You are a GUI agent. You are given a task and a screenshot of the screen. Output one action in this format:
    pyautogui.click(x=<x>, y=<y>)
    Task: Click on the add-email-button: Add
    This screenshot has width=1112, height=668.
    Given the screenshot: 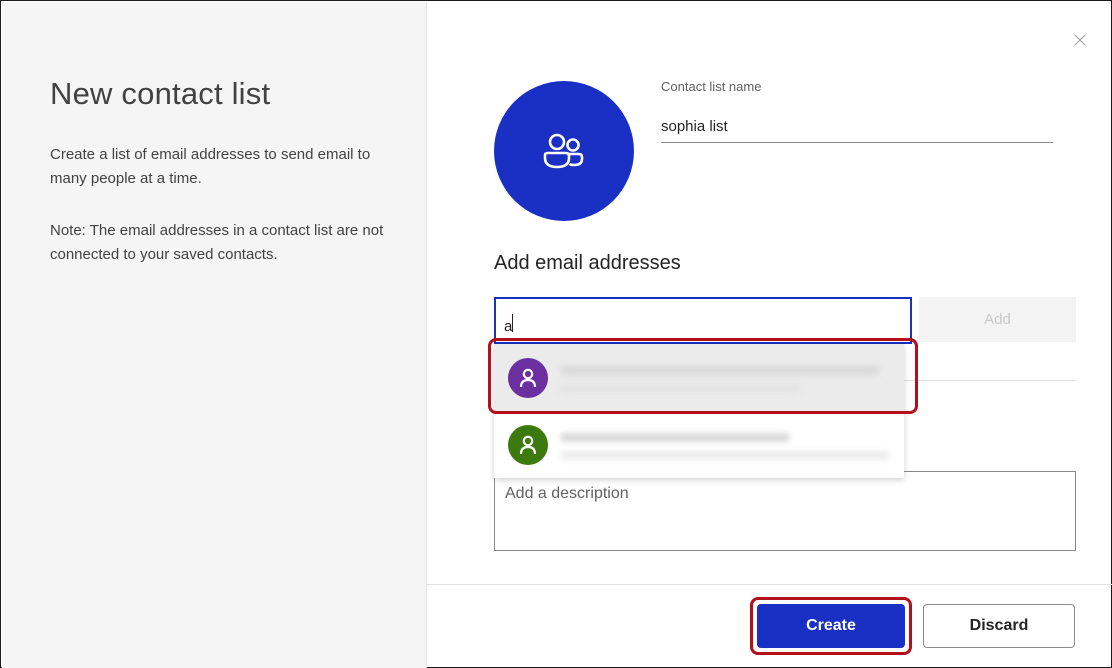 What is the action you would take?
    pyautogui.click(x=997, y=319)
    